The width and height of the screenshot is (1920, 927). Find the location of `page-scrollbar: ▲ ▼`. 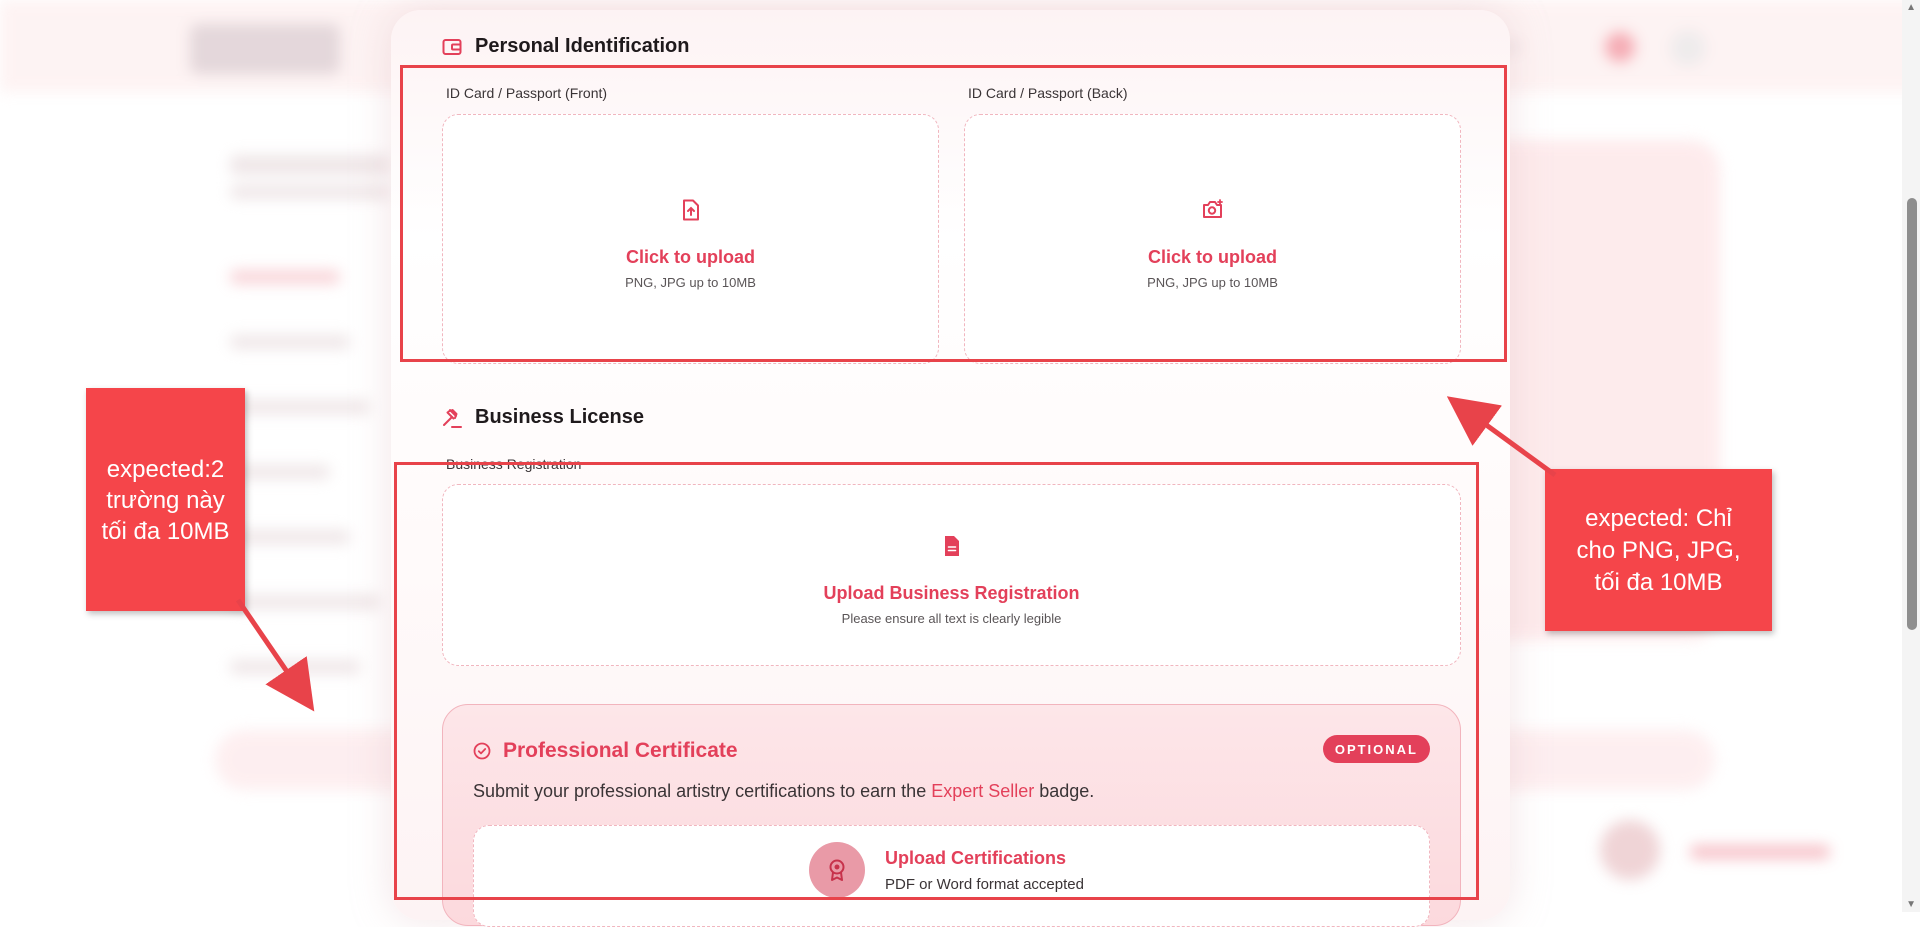

page-scrollbar: ▲ ▼ is located at coordinates (1911, 456).